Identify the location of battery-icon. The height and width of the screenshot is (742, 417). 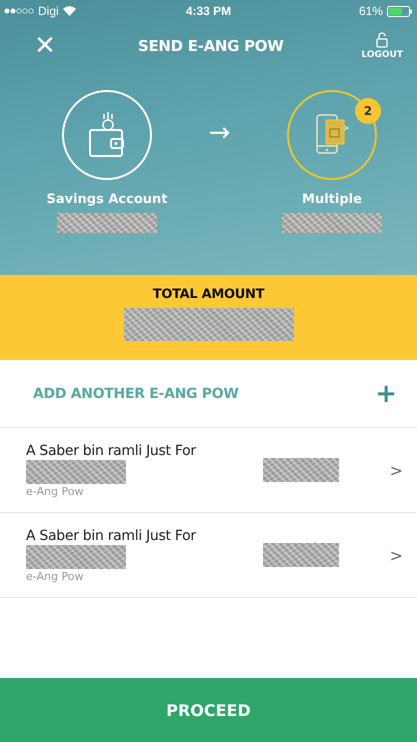
(399, 11).